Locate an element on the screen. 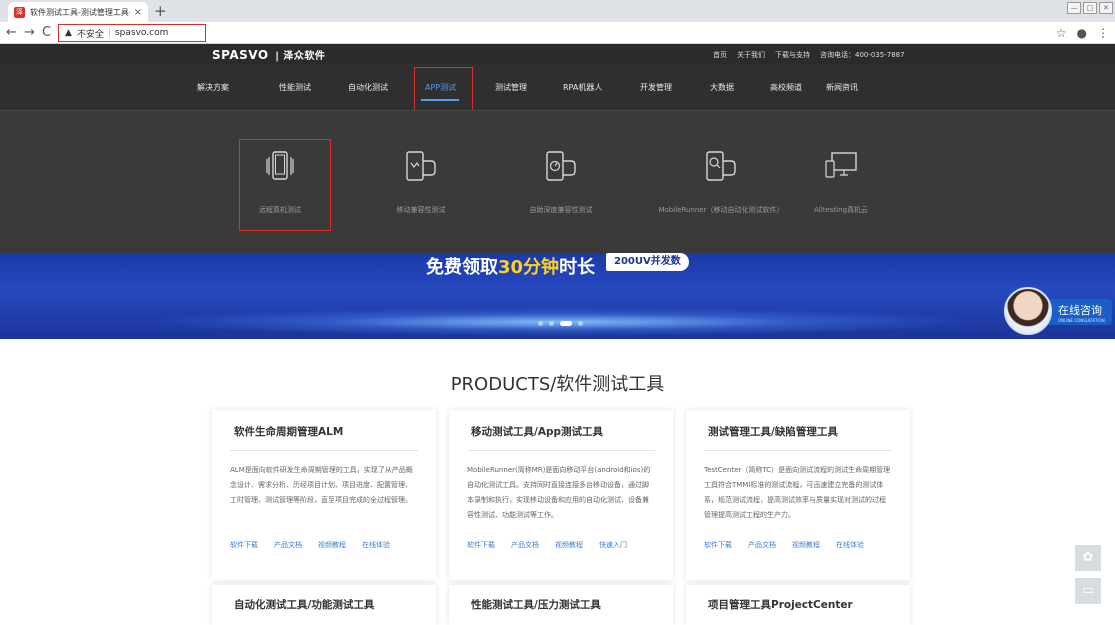  consult-label: 在线咨询 is located at coordinates (1080, 310).